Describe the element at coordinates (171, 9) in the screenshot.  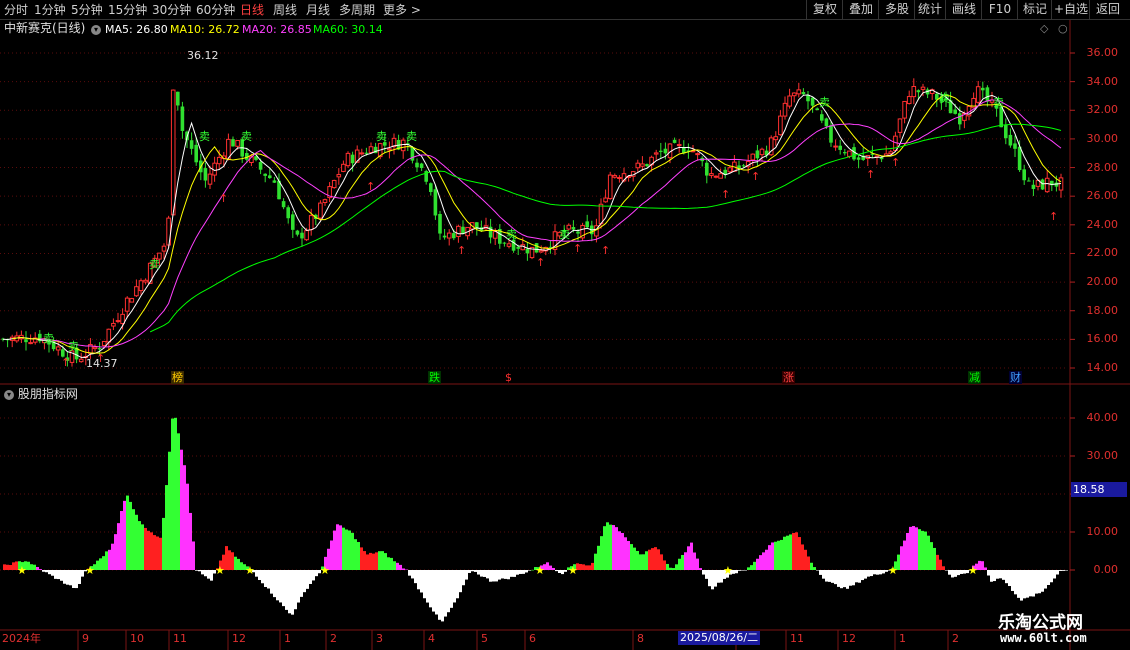
I see `period-tab-30min: 30分钟` at that location.